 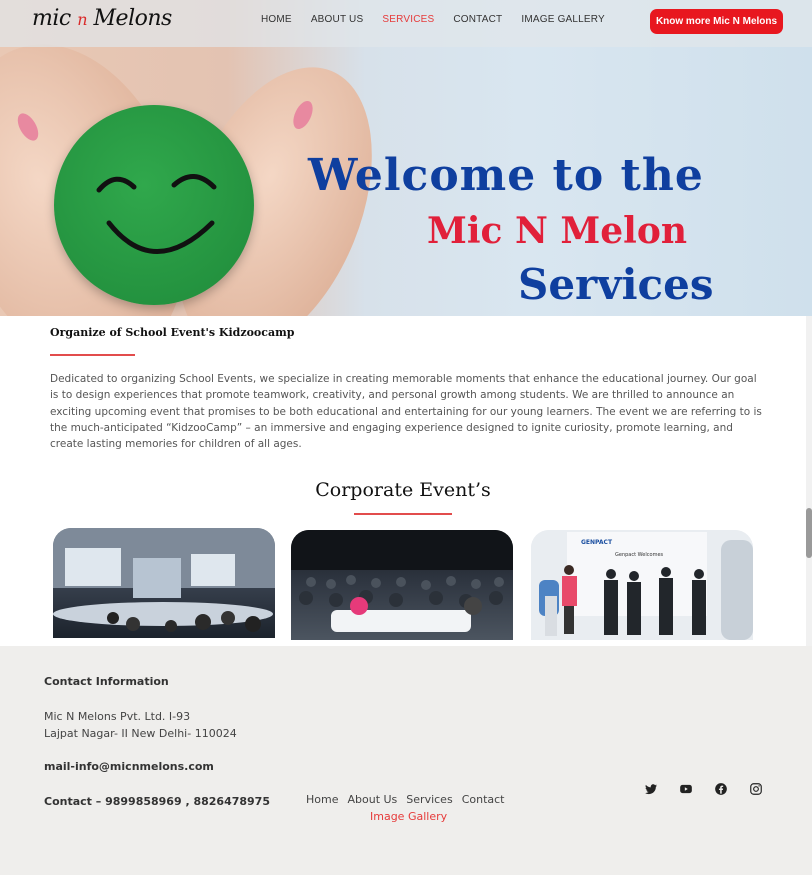 I want to click on hero-title-line-1: Welcome to the, so click(x=506, y=175).